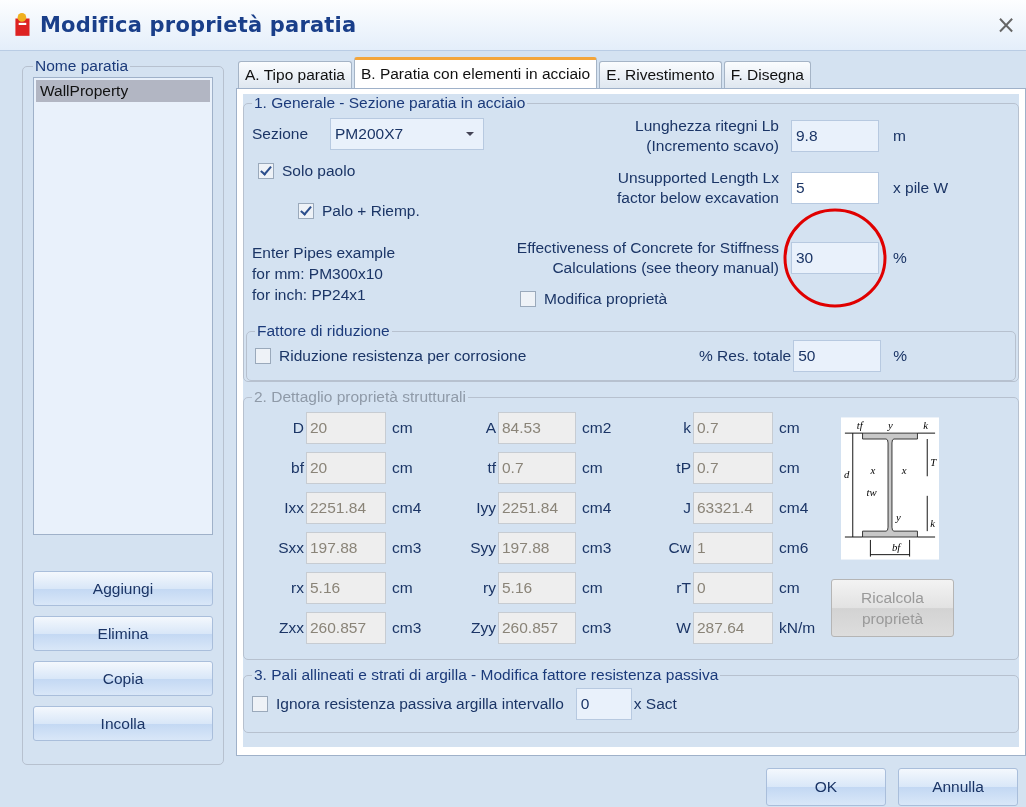 The image size is (1026, 807). What do you see at coordinates (294, 508) in the screenshot?
I see `property-label: Ixx` at bounding box center [294, 508].